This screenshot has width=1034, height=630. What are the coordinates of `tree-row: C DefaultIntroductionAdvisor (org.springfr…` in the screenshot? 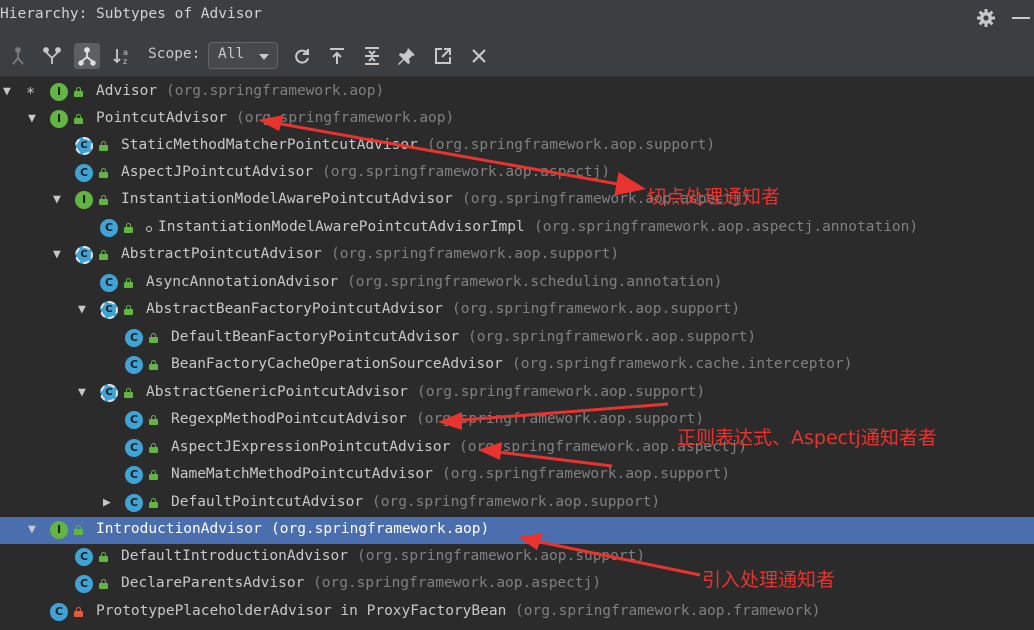 It's located at (517, 557).